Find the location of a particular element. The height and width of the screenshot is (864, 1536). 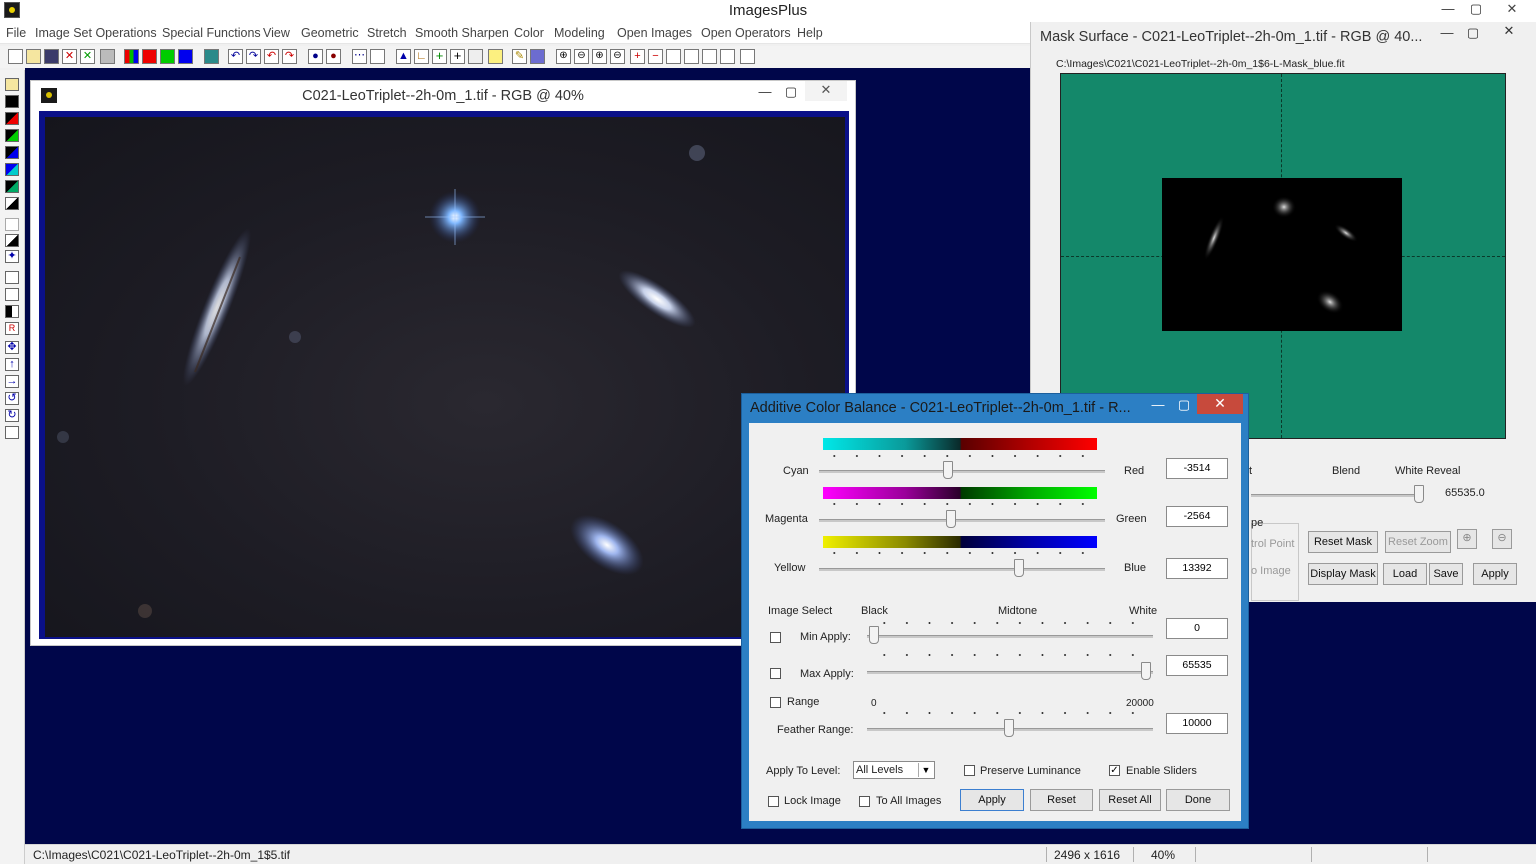

tool-split-icon is located at coordinates (12, 311).